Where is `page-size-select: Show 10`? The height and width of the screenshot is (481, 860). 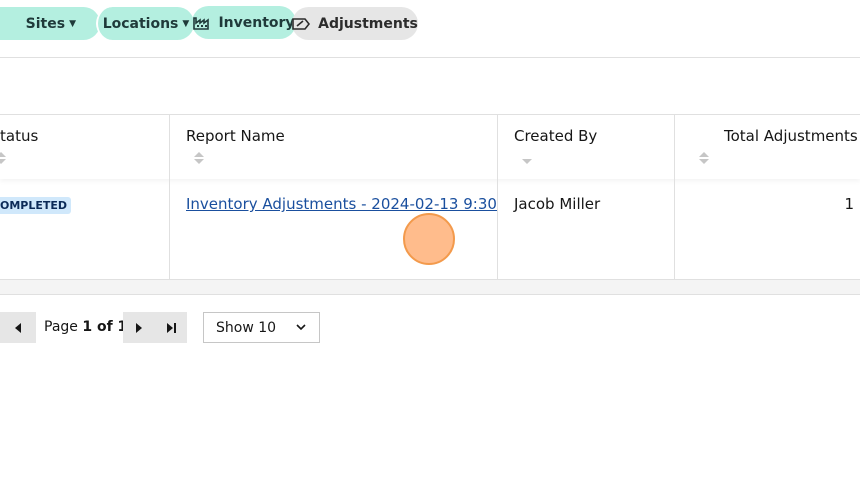 page-size-select: Show 10 is located at coordinates (261, 327).